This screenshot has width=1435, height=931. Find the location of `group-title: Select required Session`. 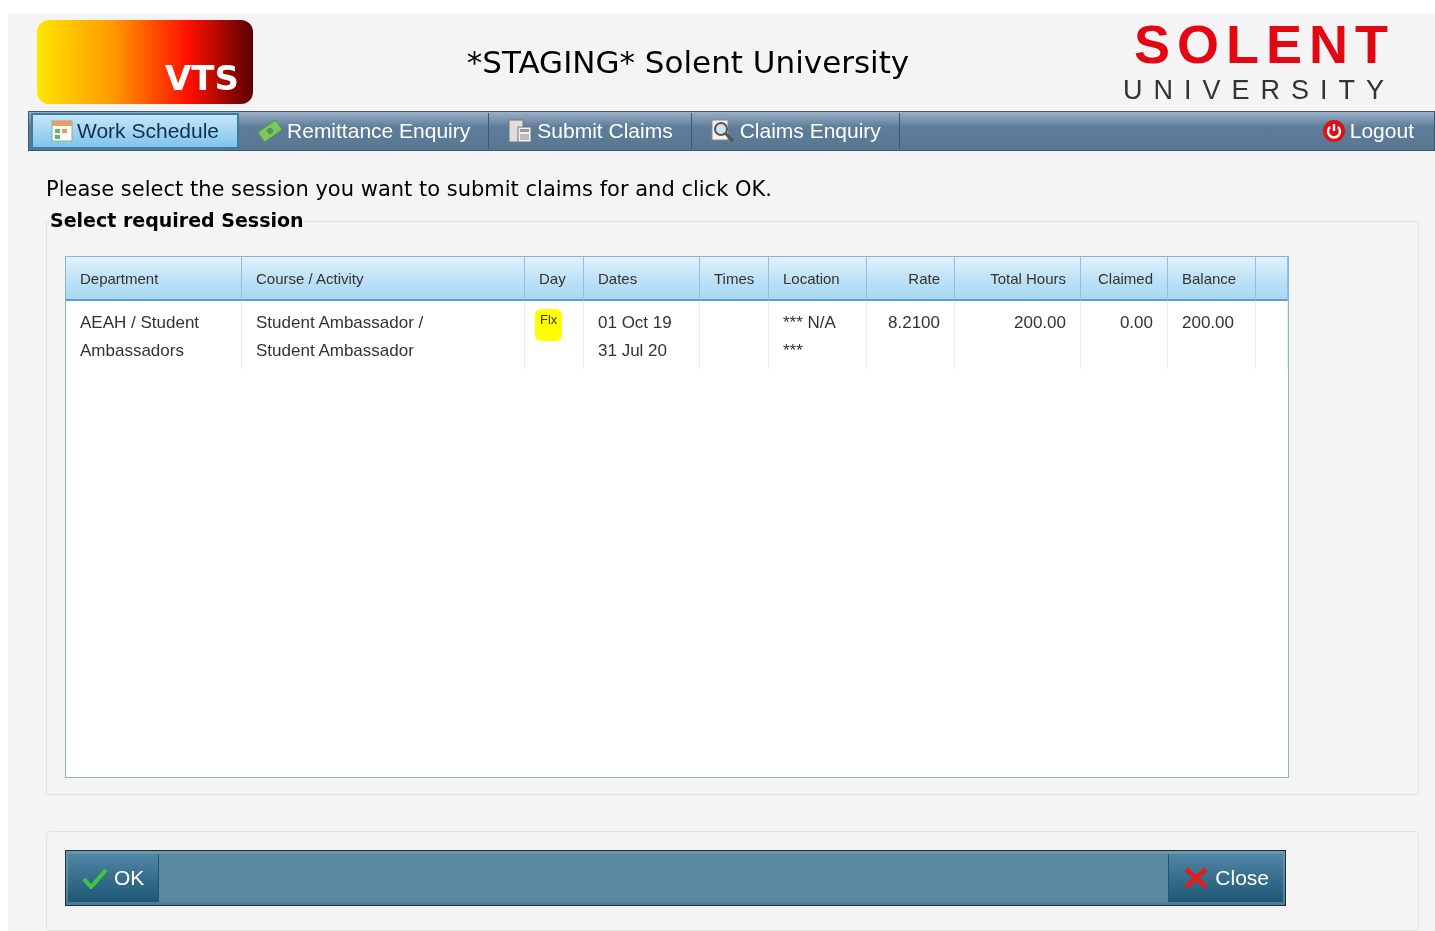

group-title: Select required Session is located at coordinates (177, 220).